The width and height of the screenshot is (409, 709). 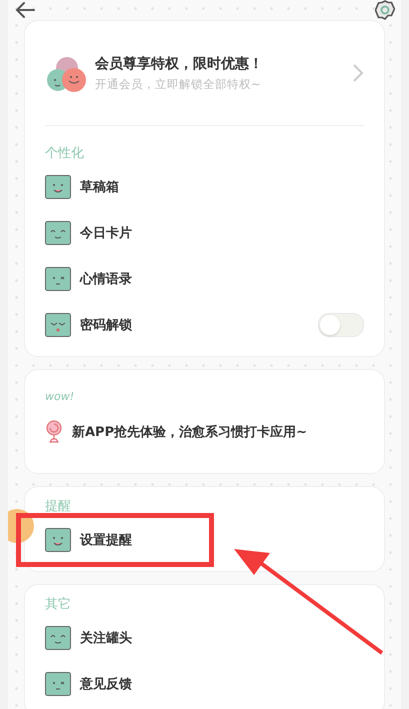 What do you see at coordinates (99, 187) in the screenshot?
I see `menu-item: 草稿箱` at bounding box center [99, 187].